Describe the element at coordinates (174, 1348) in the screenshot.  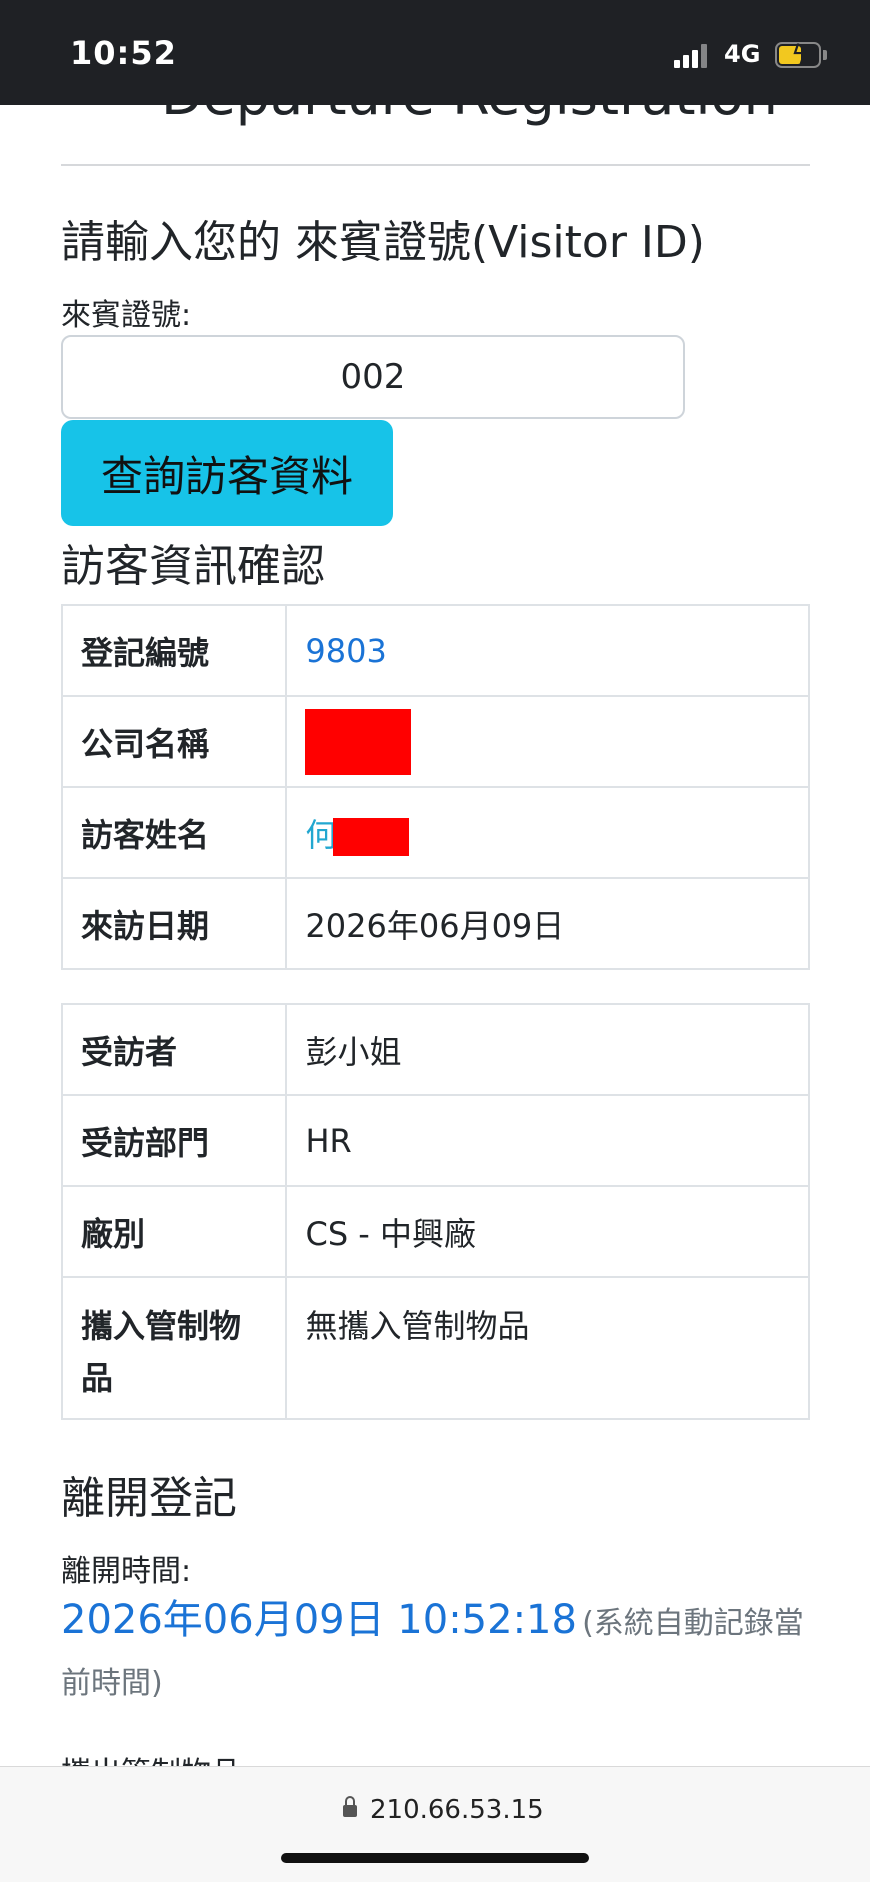
I see `row-key-controlled-items: 攜入管制物品` at that location.